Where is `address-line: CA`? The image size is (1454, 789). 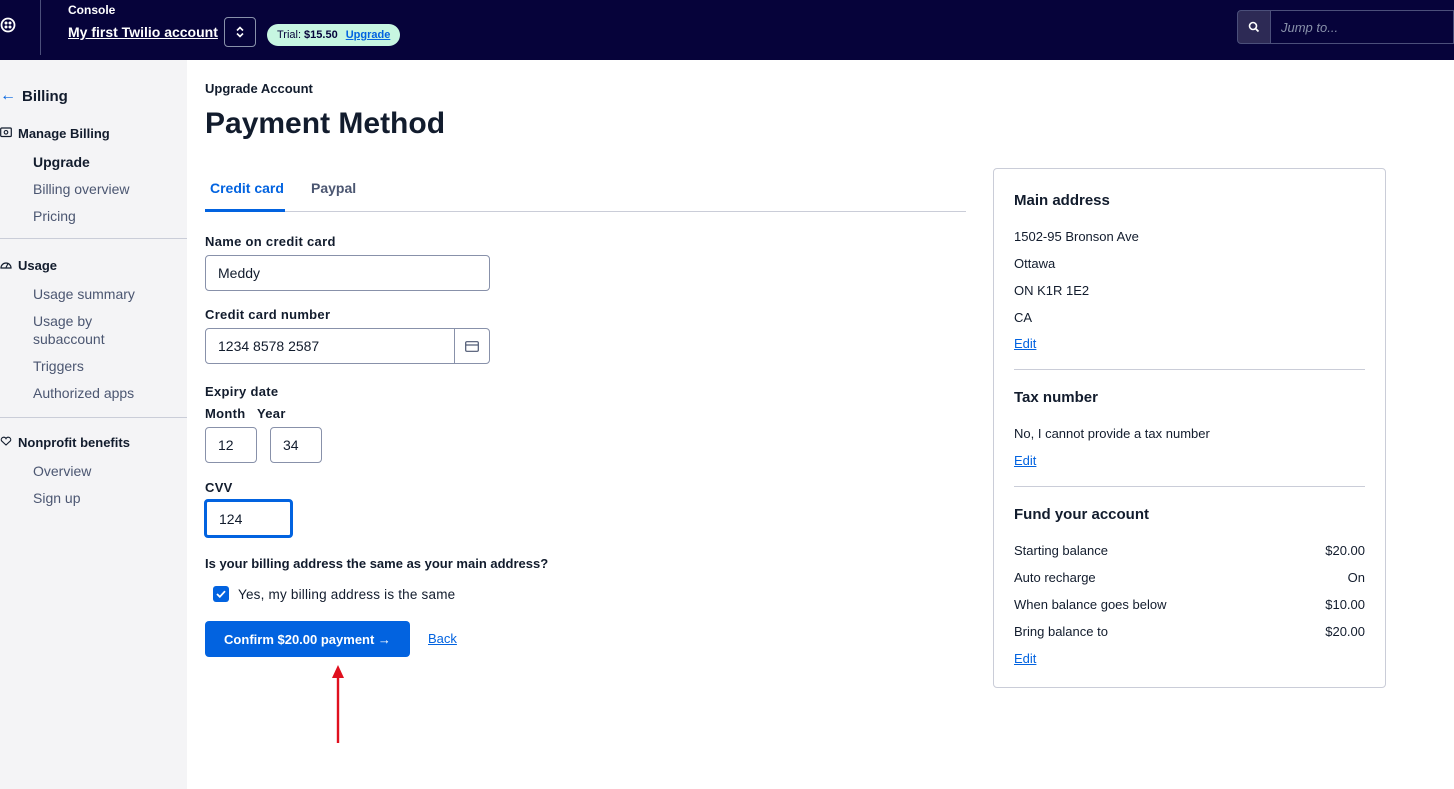
address-line: CA is located at coordinates (1023, 317).